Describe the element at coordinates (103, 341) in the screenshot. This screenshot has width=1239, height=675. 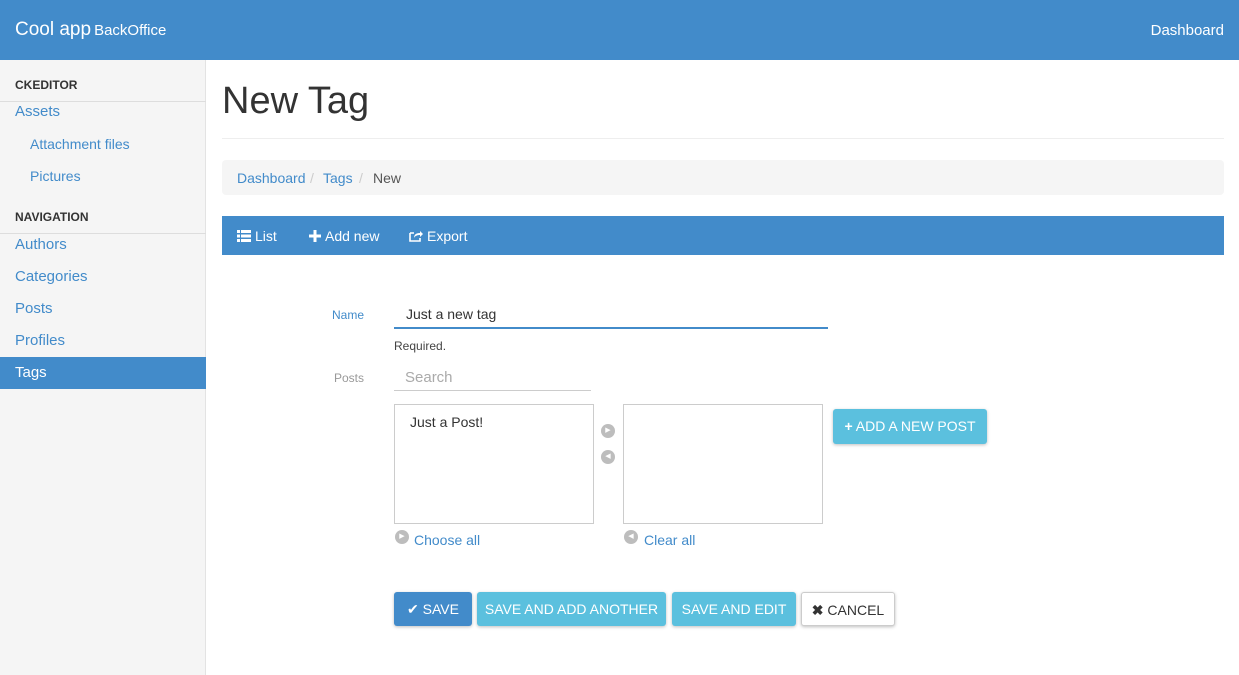
I see `sidebar-item-profiles: Profiles` at that location.